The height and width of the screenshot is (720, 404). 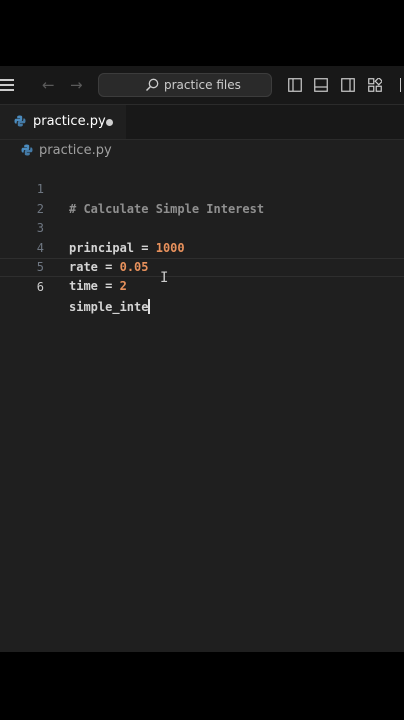 What do you see at coordinates (348, 85) in the screenshot?
I see `toggle-secondary-sidebar-icon` at bounding box center [348, 85].